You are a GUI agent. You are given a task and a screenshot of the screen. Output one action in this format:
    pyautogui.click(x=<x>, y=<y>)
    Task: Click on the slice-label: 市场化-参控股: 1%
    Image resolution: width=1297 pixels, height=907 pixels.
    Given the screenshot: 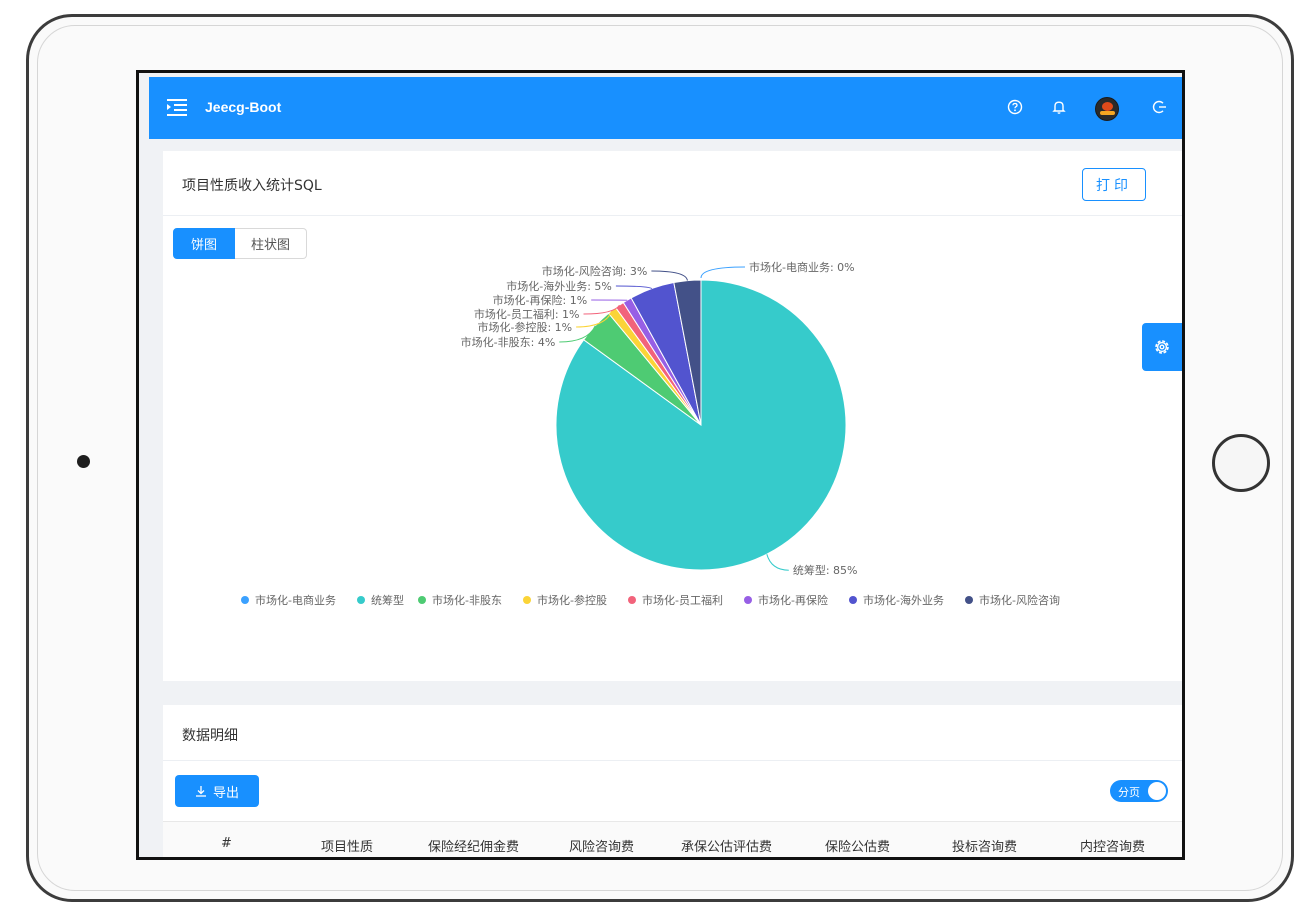 What is the action you would take?
    pyautogui.click(x=525, y=327)
    